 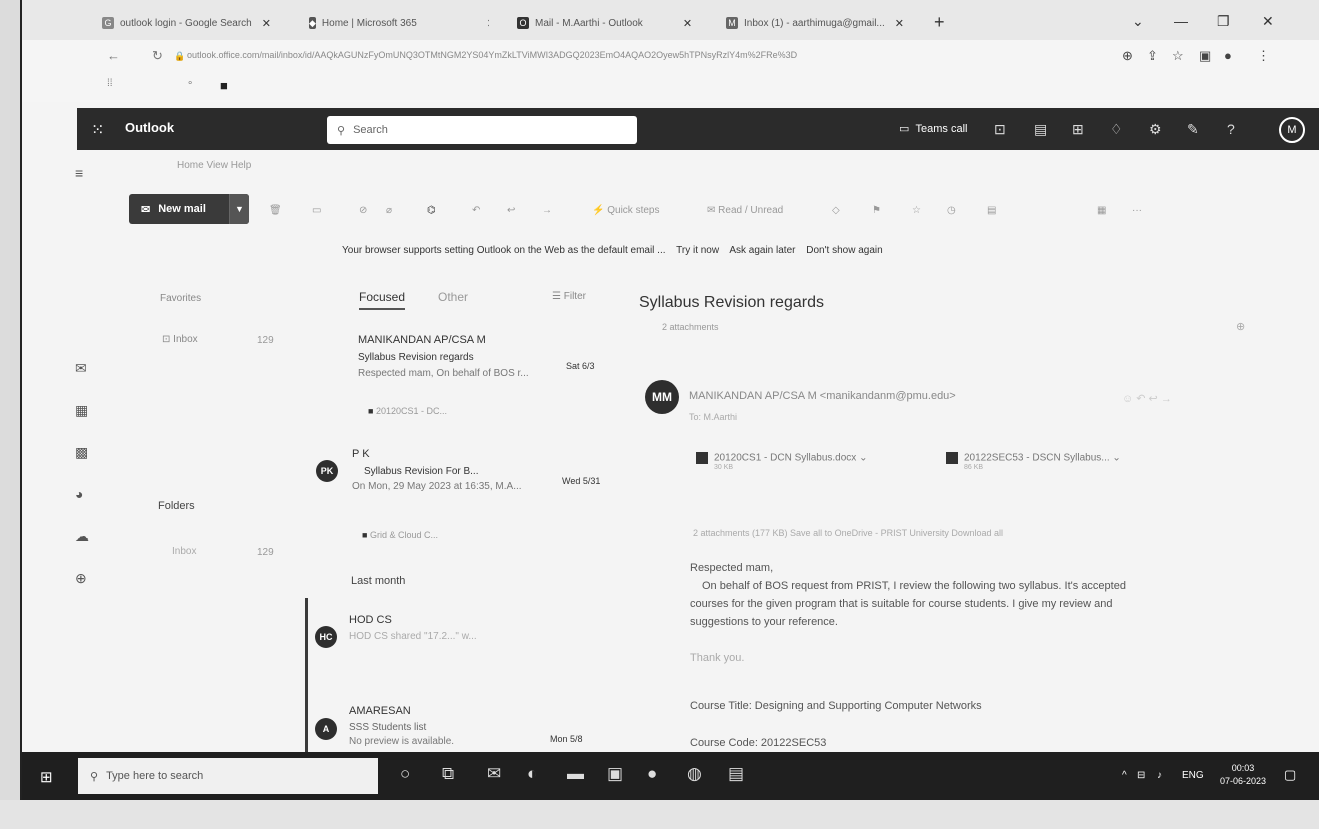 What do you see at coordinates (694, 774) in the screenshot?
I see `opera-icon: ◍` at bounding box center [694, 774].